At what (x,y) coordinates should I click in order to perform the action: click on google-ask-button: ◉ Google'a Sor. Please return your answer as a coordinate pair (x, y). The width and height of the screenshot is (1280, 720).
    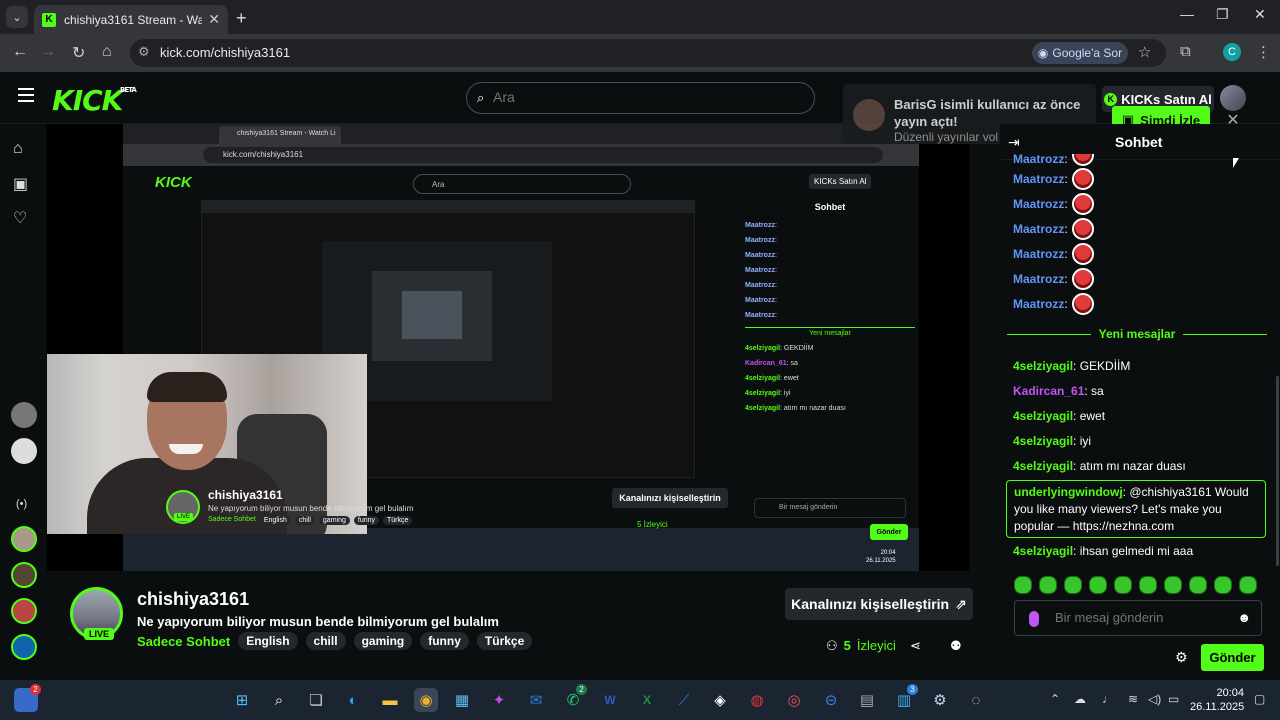
    Looking at the image, I should click on (1080, 53).